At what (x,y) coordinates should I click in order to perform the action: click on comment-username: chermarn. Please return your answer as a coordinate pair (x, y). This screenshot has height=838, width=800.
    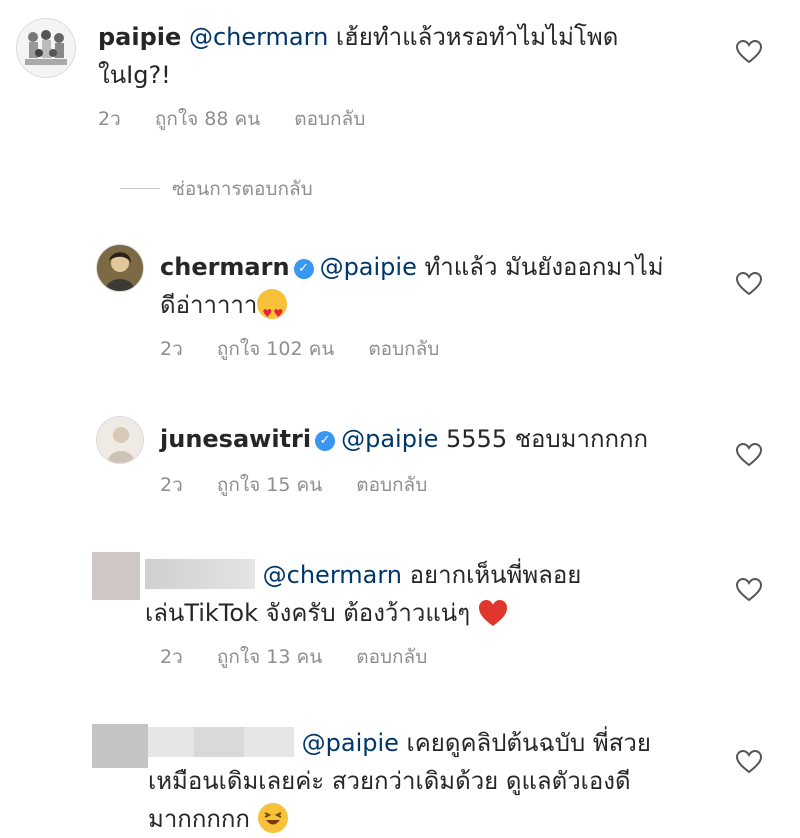
    Looking at the image, I should click on (225, 267).